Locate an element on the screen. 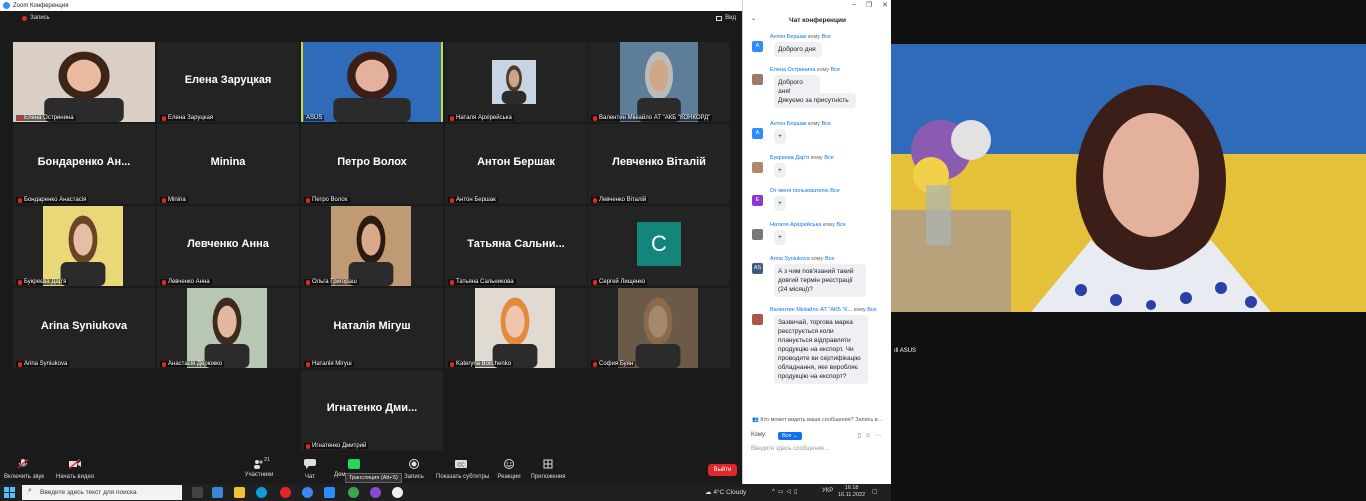  participant-tile: ASUS is located at coordinates (372, 82).